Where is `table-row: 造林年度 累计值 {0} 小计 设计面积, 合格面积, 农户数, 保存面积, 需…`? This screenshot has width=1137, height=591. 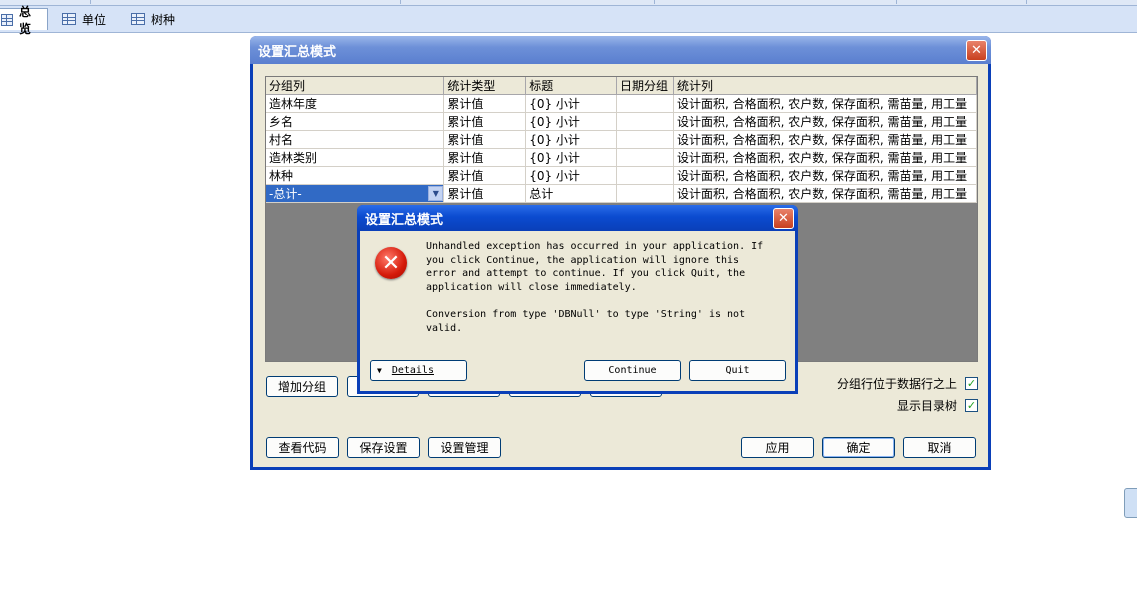 table-row: 造林年度 累计值 {0} 小计 设计面积, 合格面积, 农户数, 保存面积, 需… is located at coordinates (621, 103).